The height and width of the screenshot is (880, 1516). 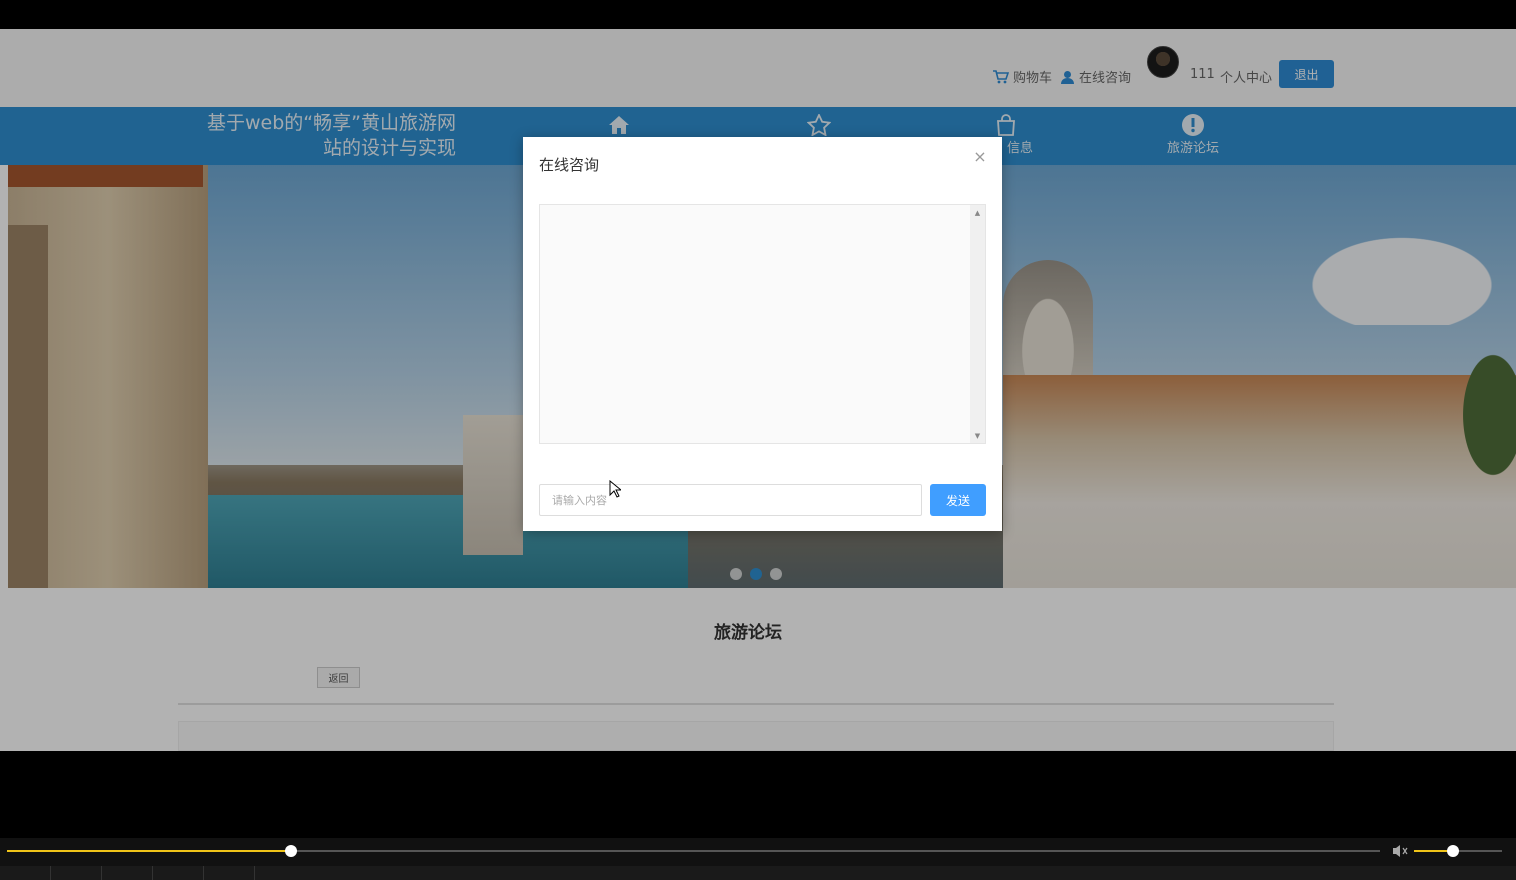 I want to click on video-player-controls, so click(x=758, y=859).